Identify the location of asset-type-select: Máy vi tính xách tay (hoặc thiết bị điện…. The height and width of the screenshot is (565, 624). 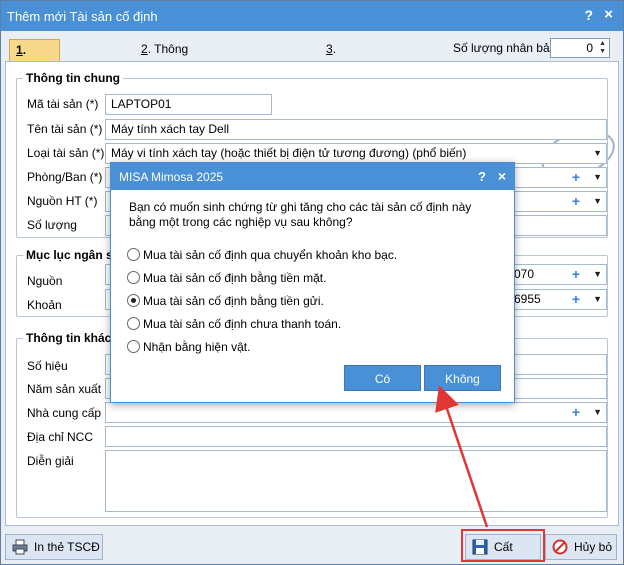
(356, 153).